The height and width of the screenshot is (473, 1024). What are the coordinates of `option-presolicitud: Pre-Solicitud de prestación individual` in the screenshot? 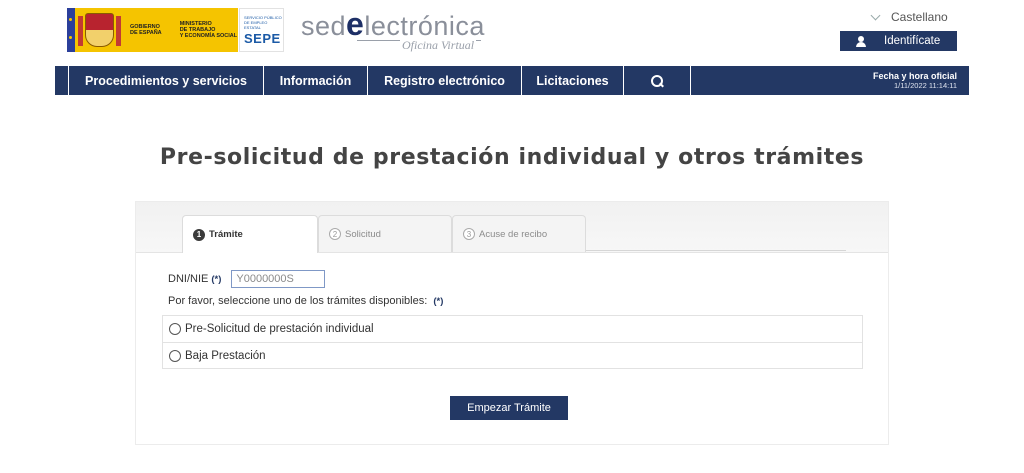 It's located at (512, 329).